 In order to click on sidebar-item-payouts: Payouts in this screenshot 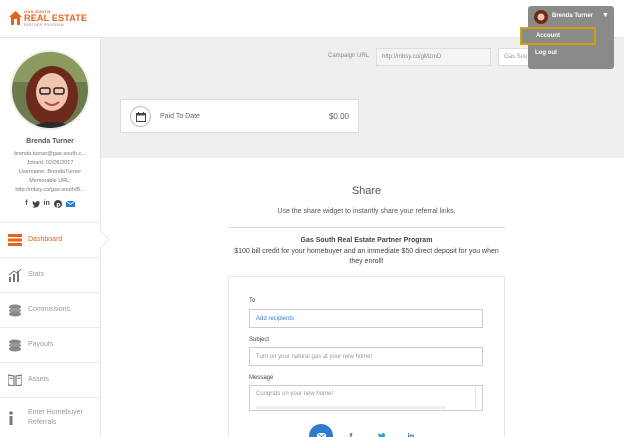, I will do `click(50, 344)`.